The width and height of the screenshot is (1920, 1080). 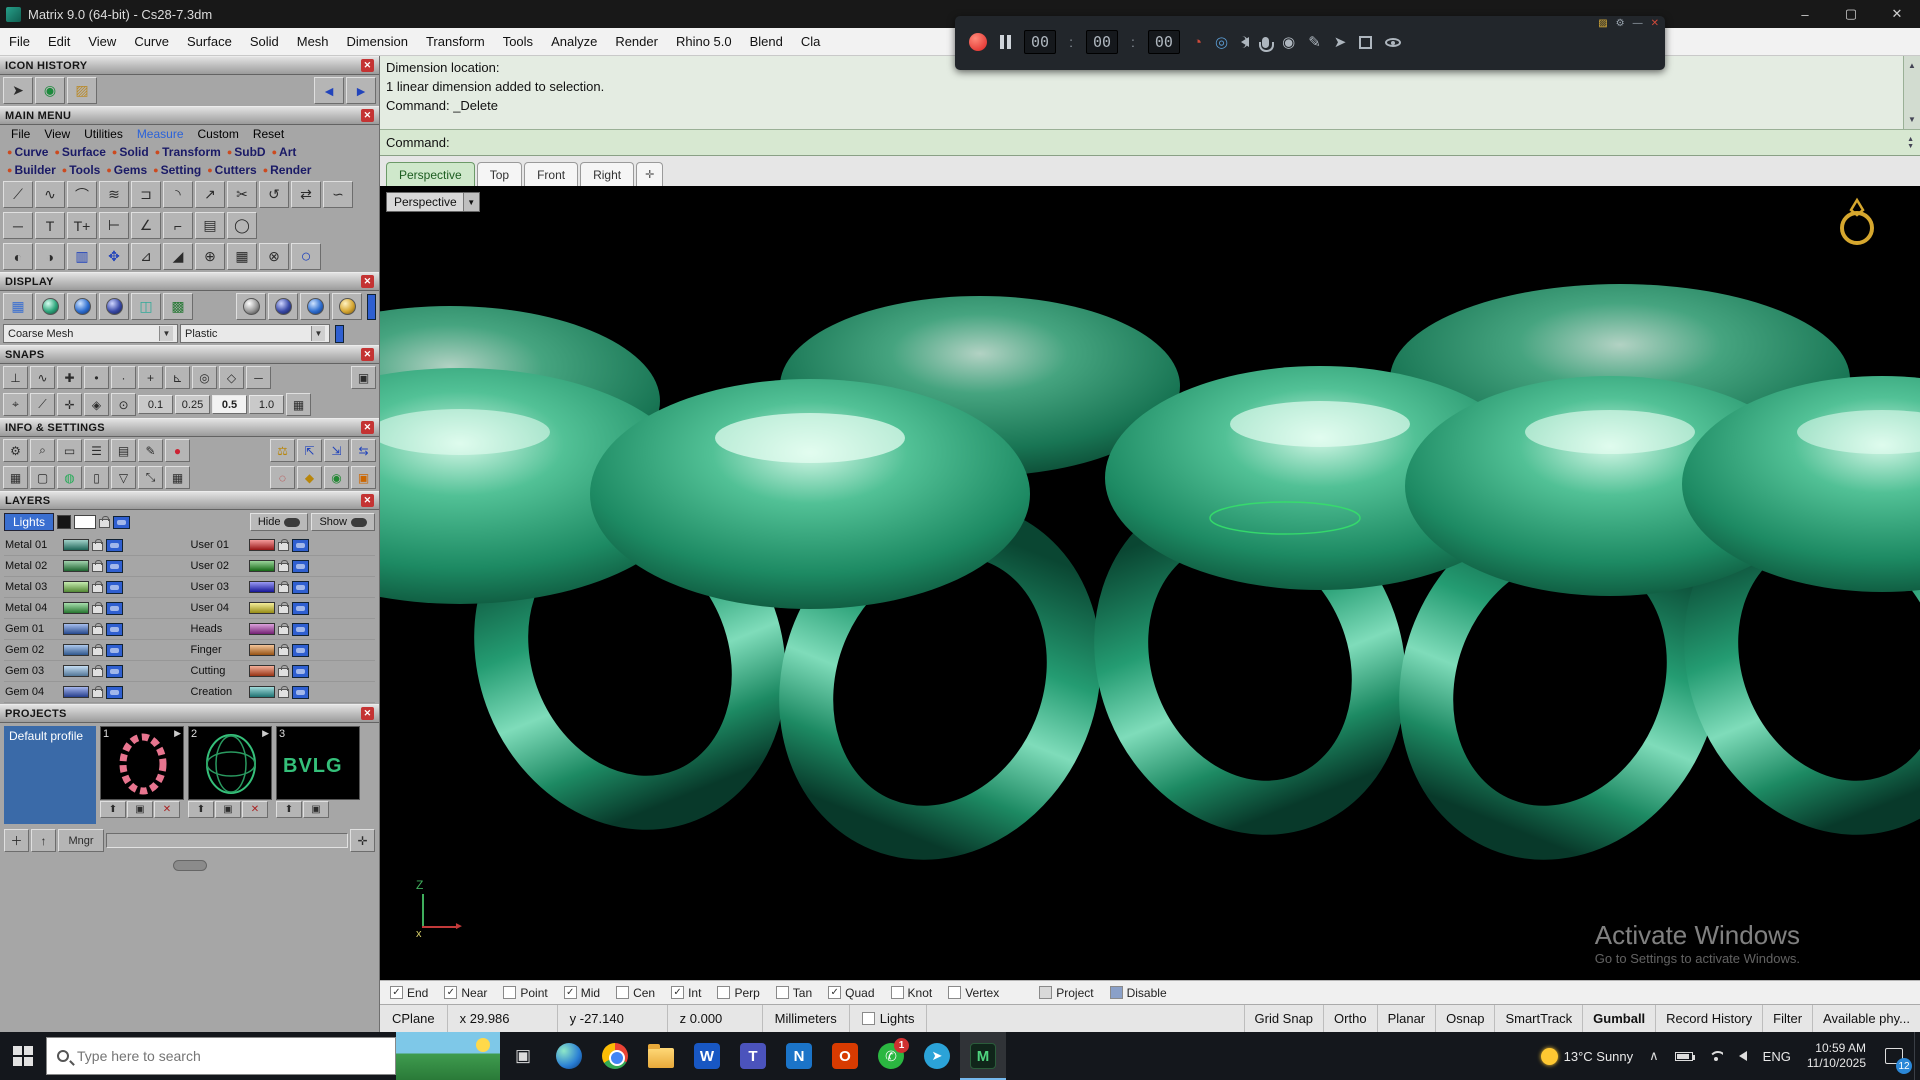 I want to click on speaker-icon, so click(x=1245, y=42).